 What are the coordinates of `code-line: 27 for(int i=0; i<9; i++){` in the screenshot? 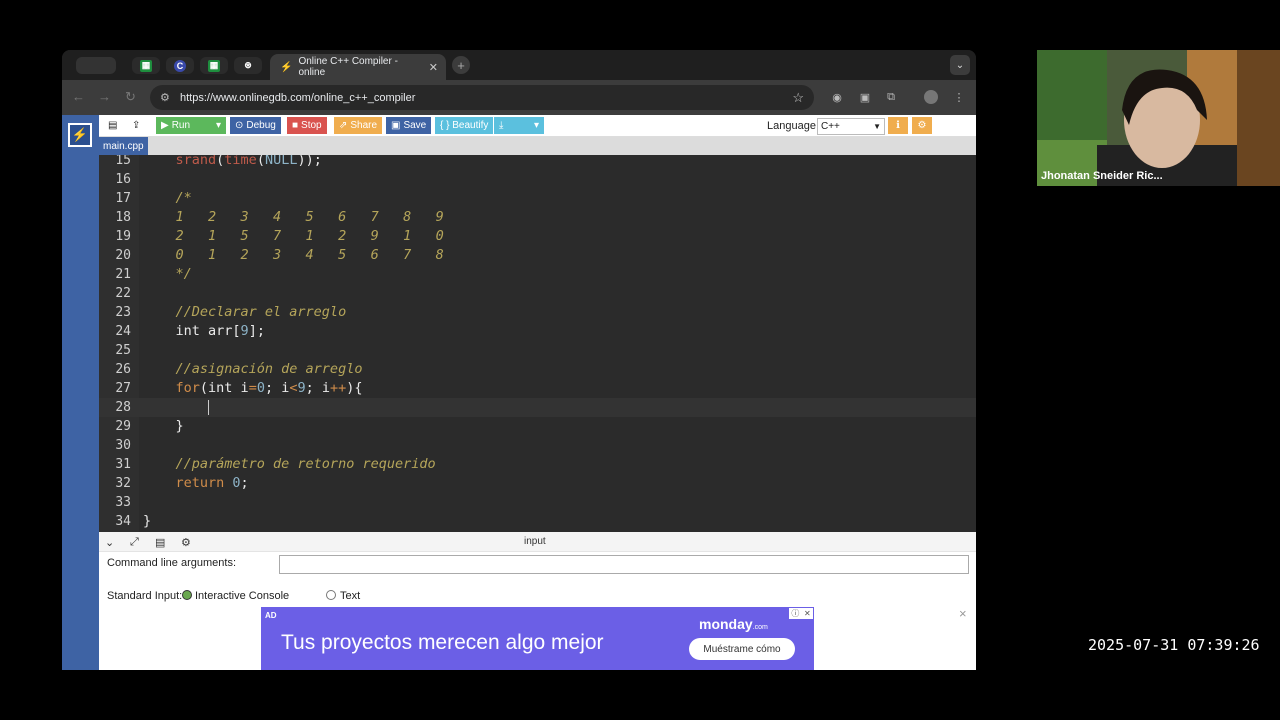 It's located at (537, 388).